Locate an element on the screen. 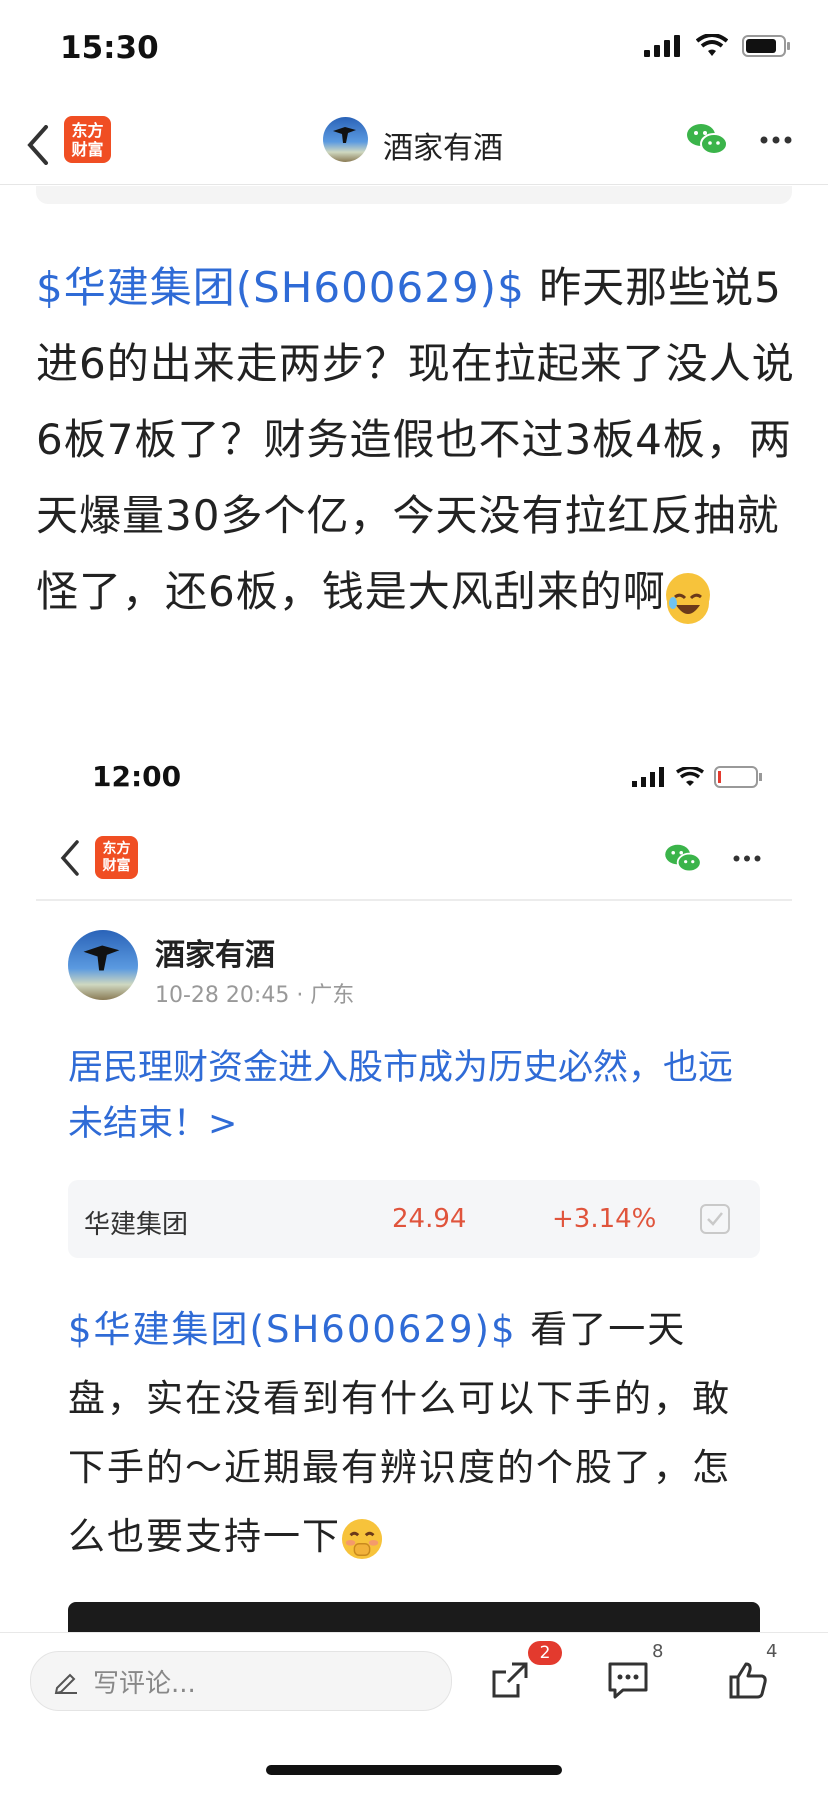  nav-avatar is located at coordinates (345, 139).